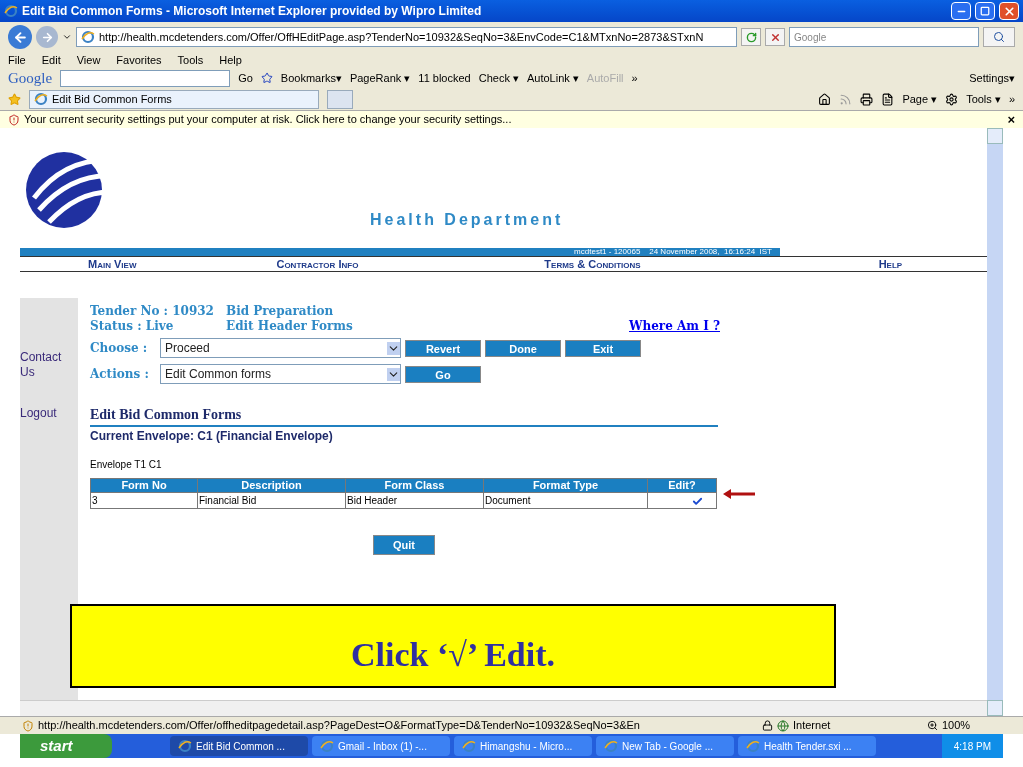 This screenshot has height=767, width=1023. What do you see at coordinates (565, 485) in the screenshot?
I see `column-header: Format Type` at bounding box center [565, 485].